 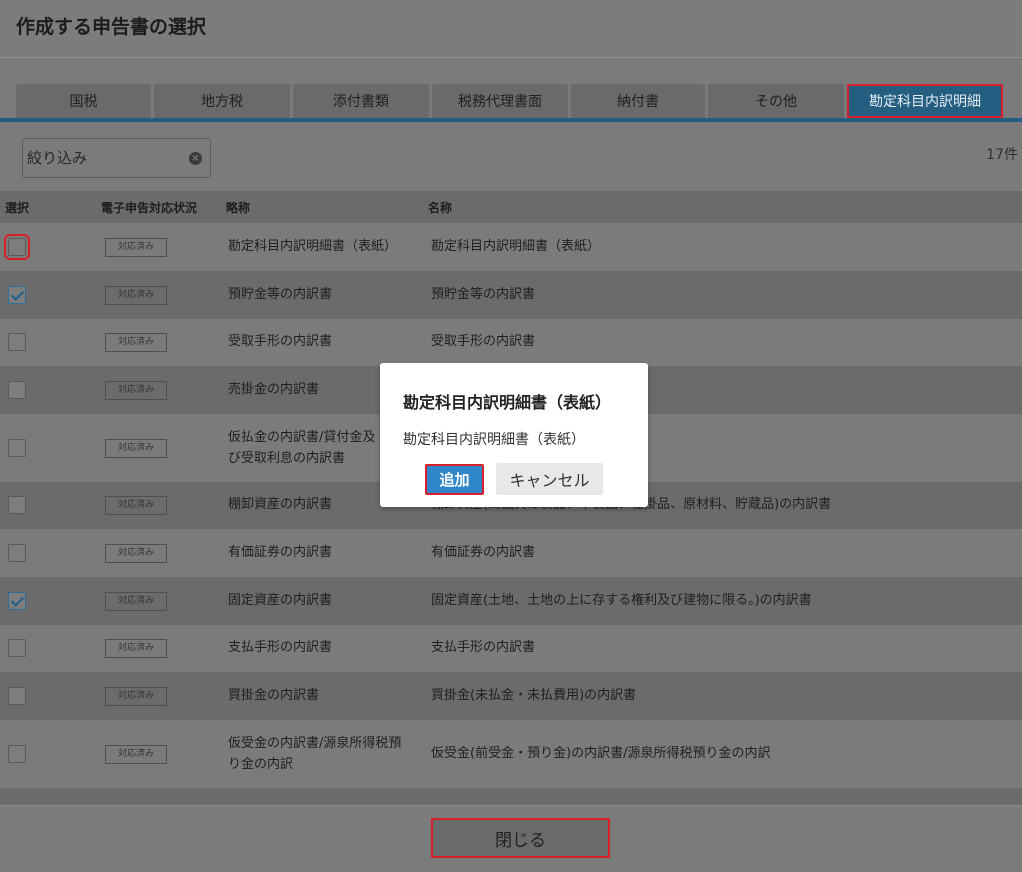 What do you see at coordinates (483, 647) in the screenshot?
I see `row-name: 支払手形の内訳書` at bounding box center [483, 647].